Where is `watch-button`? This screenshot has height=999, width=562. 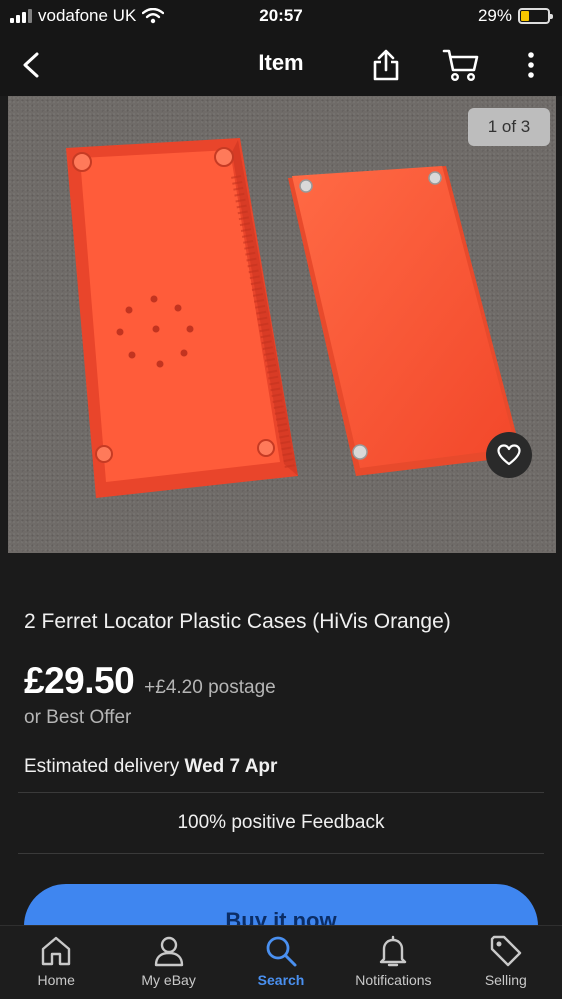
watch-button is located at coordinates (509, 455).